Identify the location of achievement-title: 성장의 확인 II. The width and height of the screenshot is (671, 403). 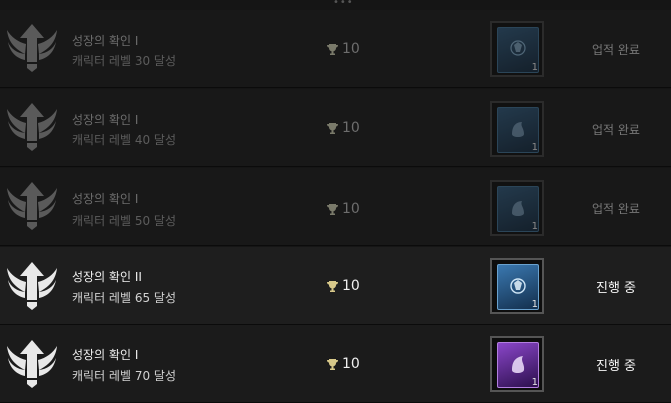
(107, 277).